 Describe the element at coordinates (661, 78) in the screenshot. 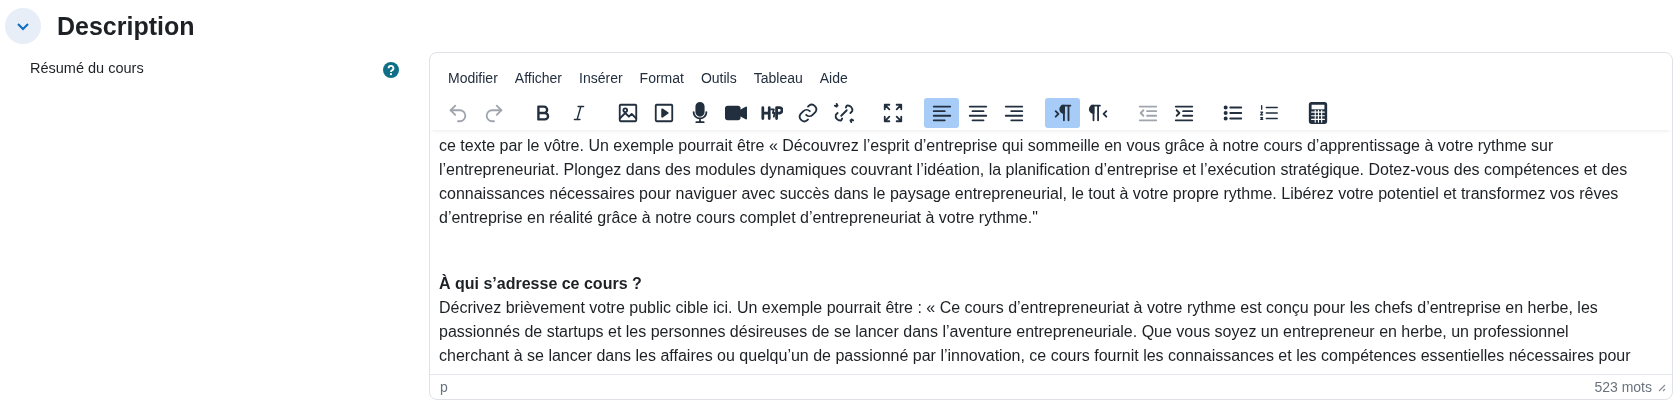

I see `menu-item: Format` at that location.